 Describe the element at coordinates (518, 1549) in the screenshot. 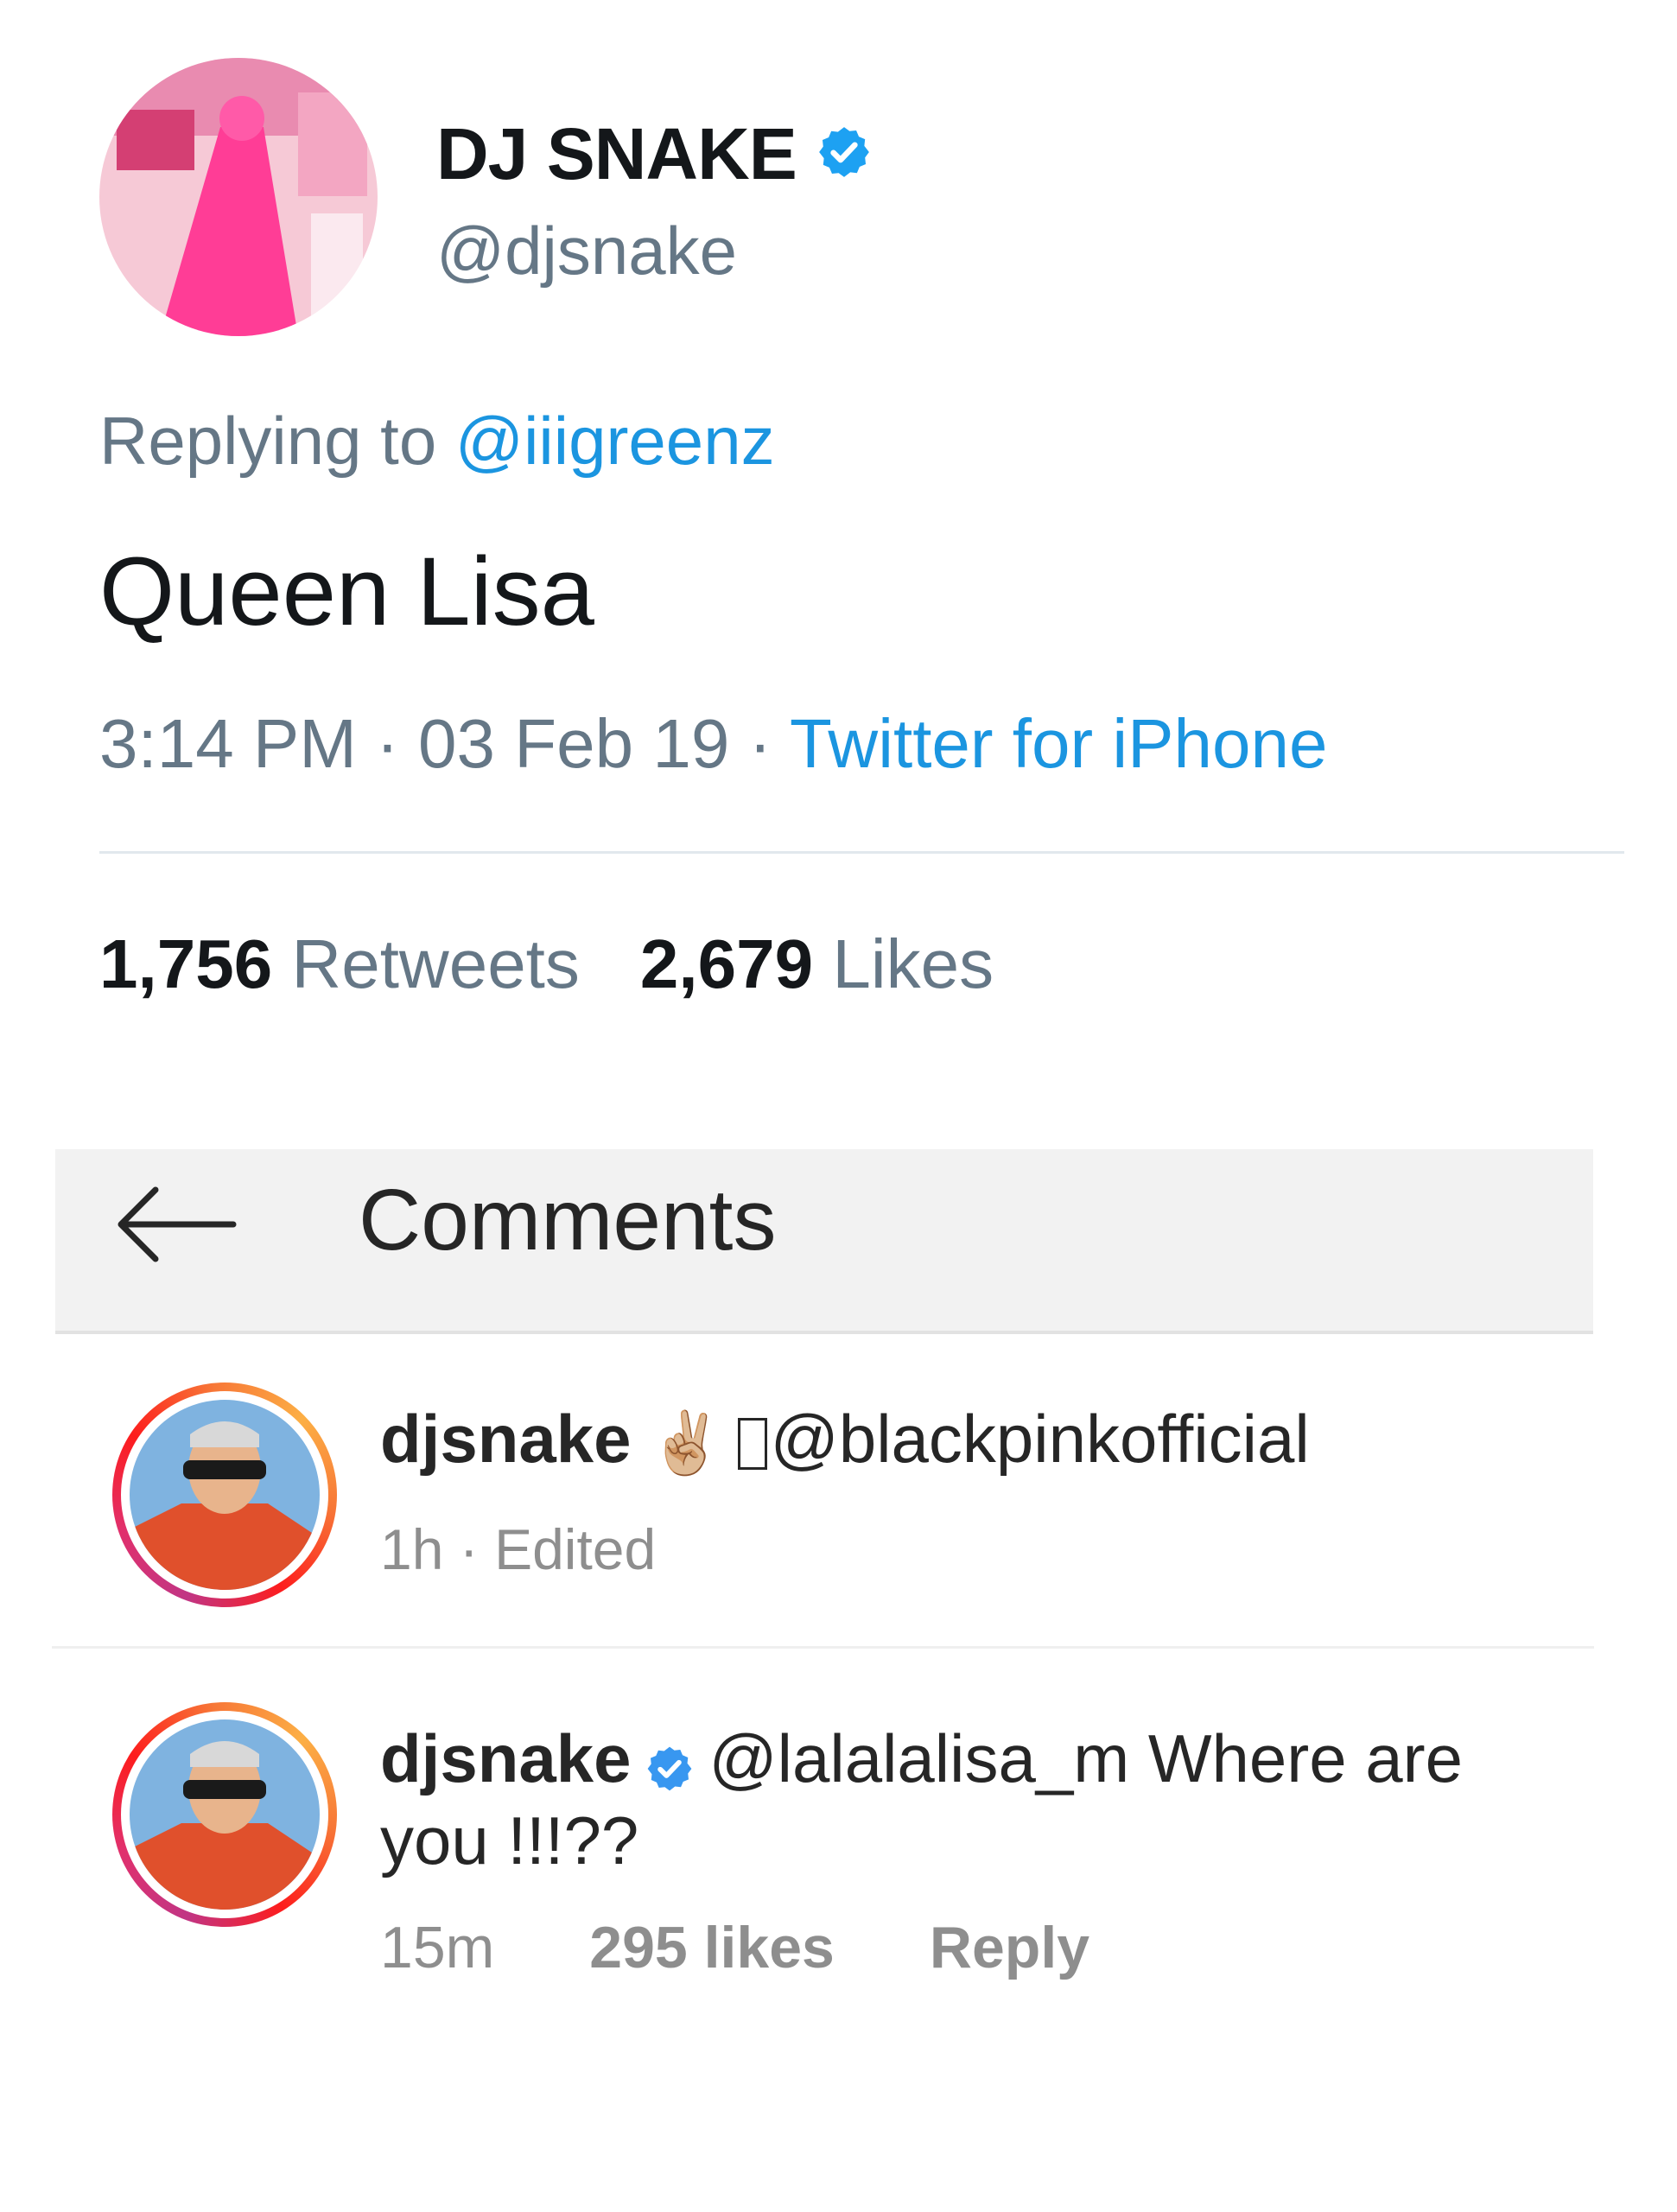

I see `comment-meta: 1h · Edited` at that location.